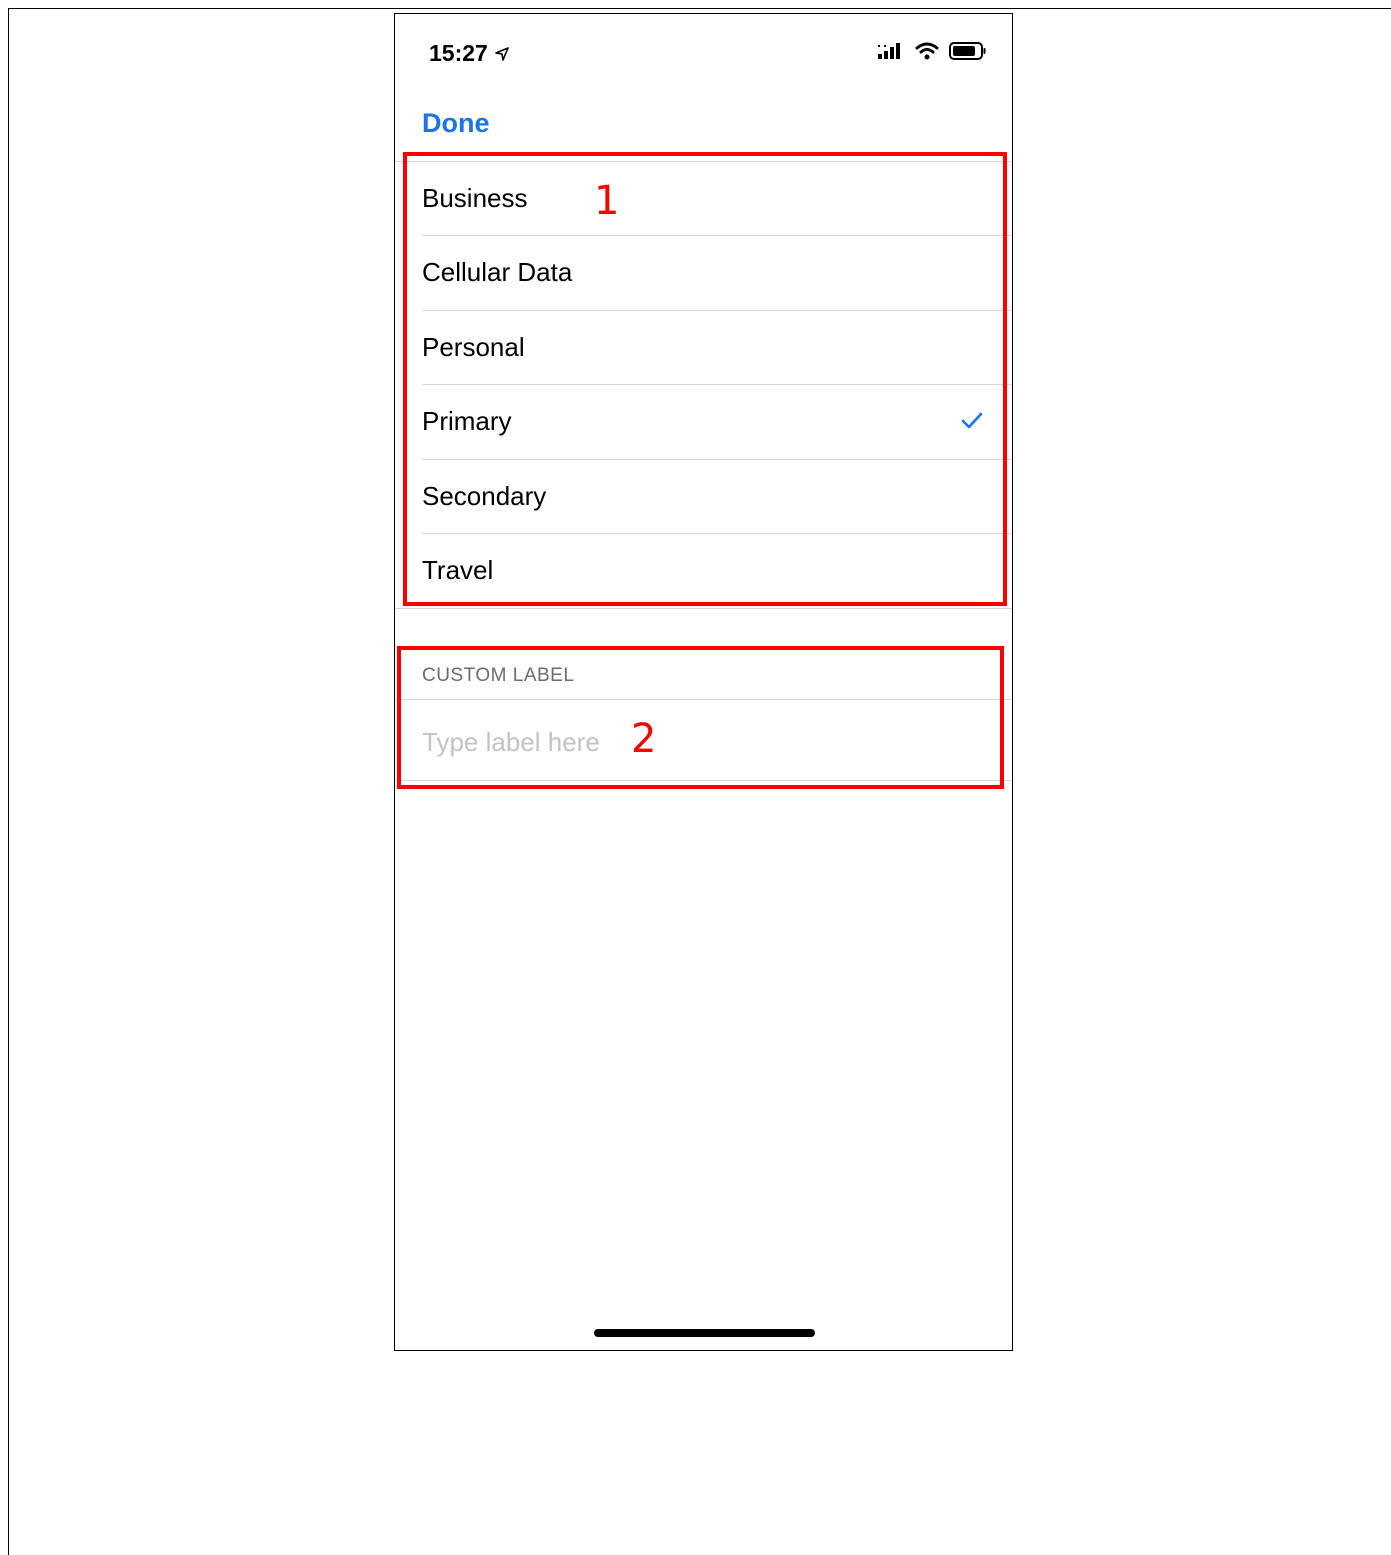 This screenshot has height=1555, width=1391. I want to click on home-indicator, so click(704, 1333).